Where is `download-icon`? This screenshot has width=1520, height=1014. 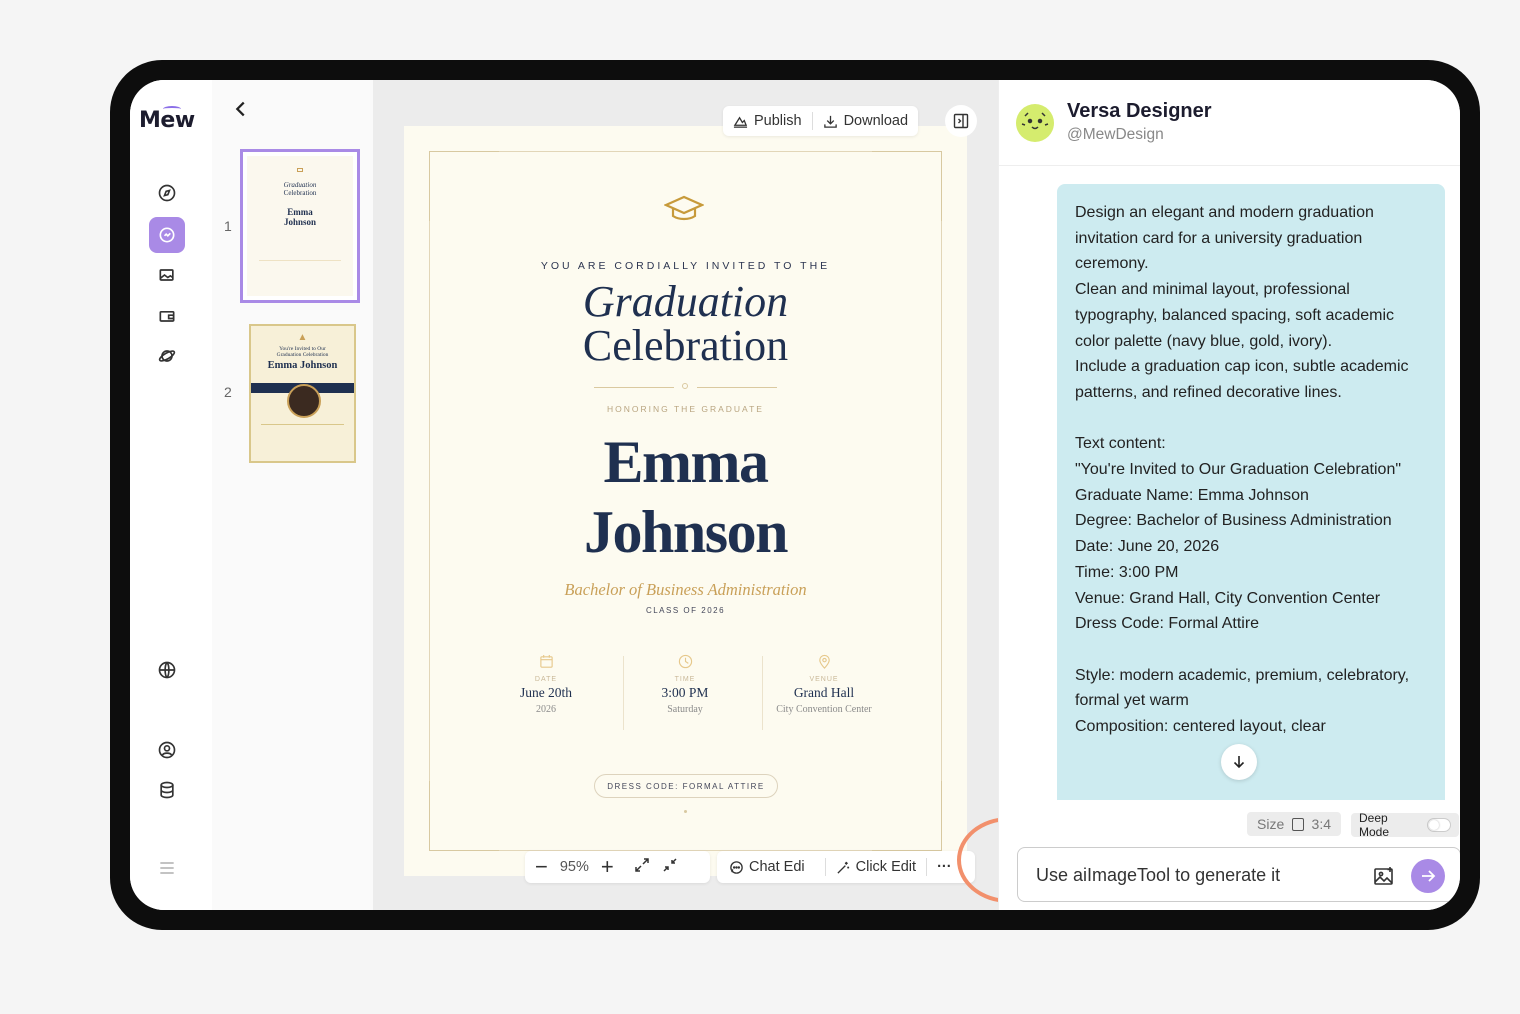
download-icon is located at coordinates (830, 121).